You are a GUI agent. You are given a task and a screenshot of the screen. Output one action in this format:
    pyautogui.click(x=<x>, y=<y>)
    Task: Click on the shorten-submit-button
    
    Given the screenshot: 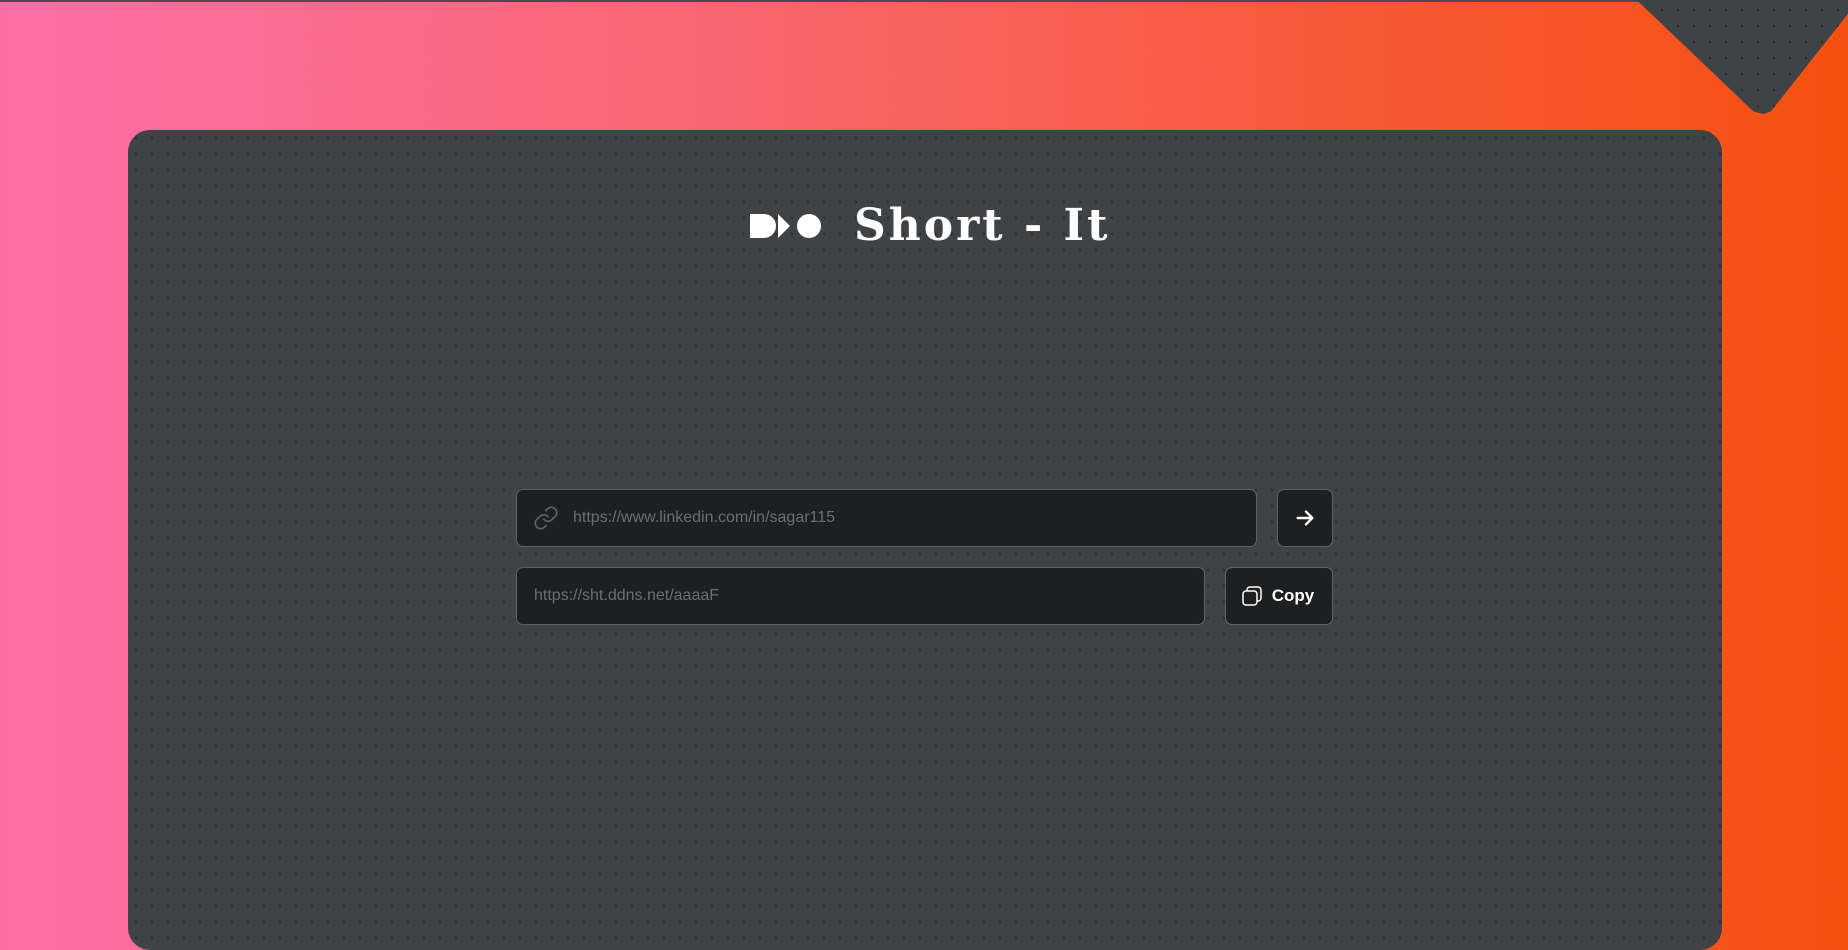 What is the action you would take?
    pyautogui.click(x=1305, y=518)
    